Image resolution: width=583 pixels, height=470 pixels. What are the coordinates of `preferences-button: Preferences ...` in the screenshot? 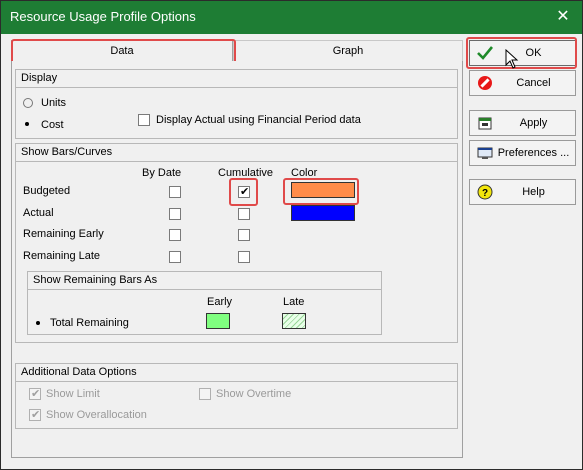 It's located at (522, 153).